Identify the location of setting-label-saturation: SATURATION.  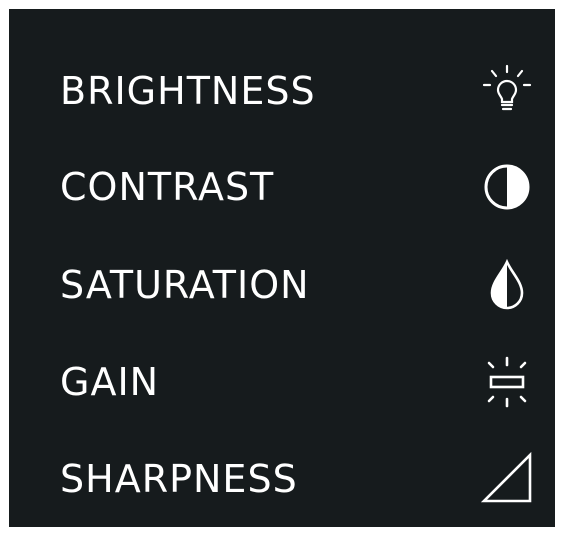
(185, 285).